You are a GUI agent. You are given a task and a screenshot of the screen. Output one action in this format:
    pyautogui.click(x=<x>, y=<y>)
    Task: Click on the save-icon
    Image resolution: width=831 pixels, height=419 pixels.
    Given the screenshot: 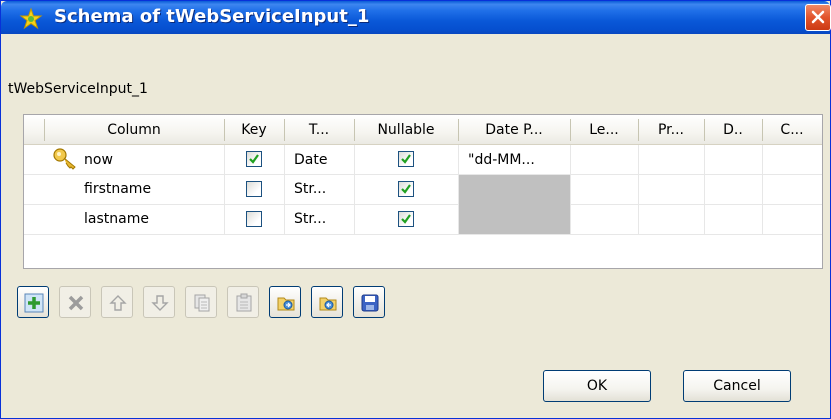 What is the action you would take?
    pyautogui.click(x=370, y=303)
    